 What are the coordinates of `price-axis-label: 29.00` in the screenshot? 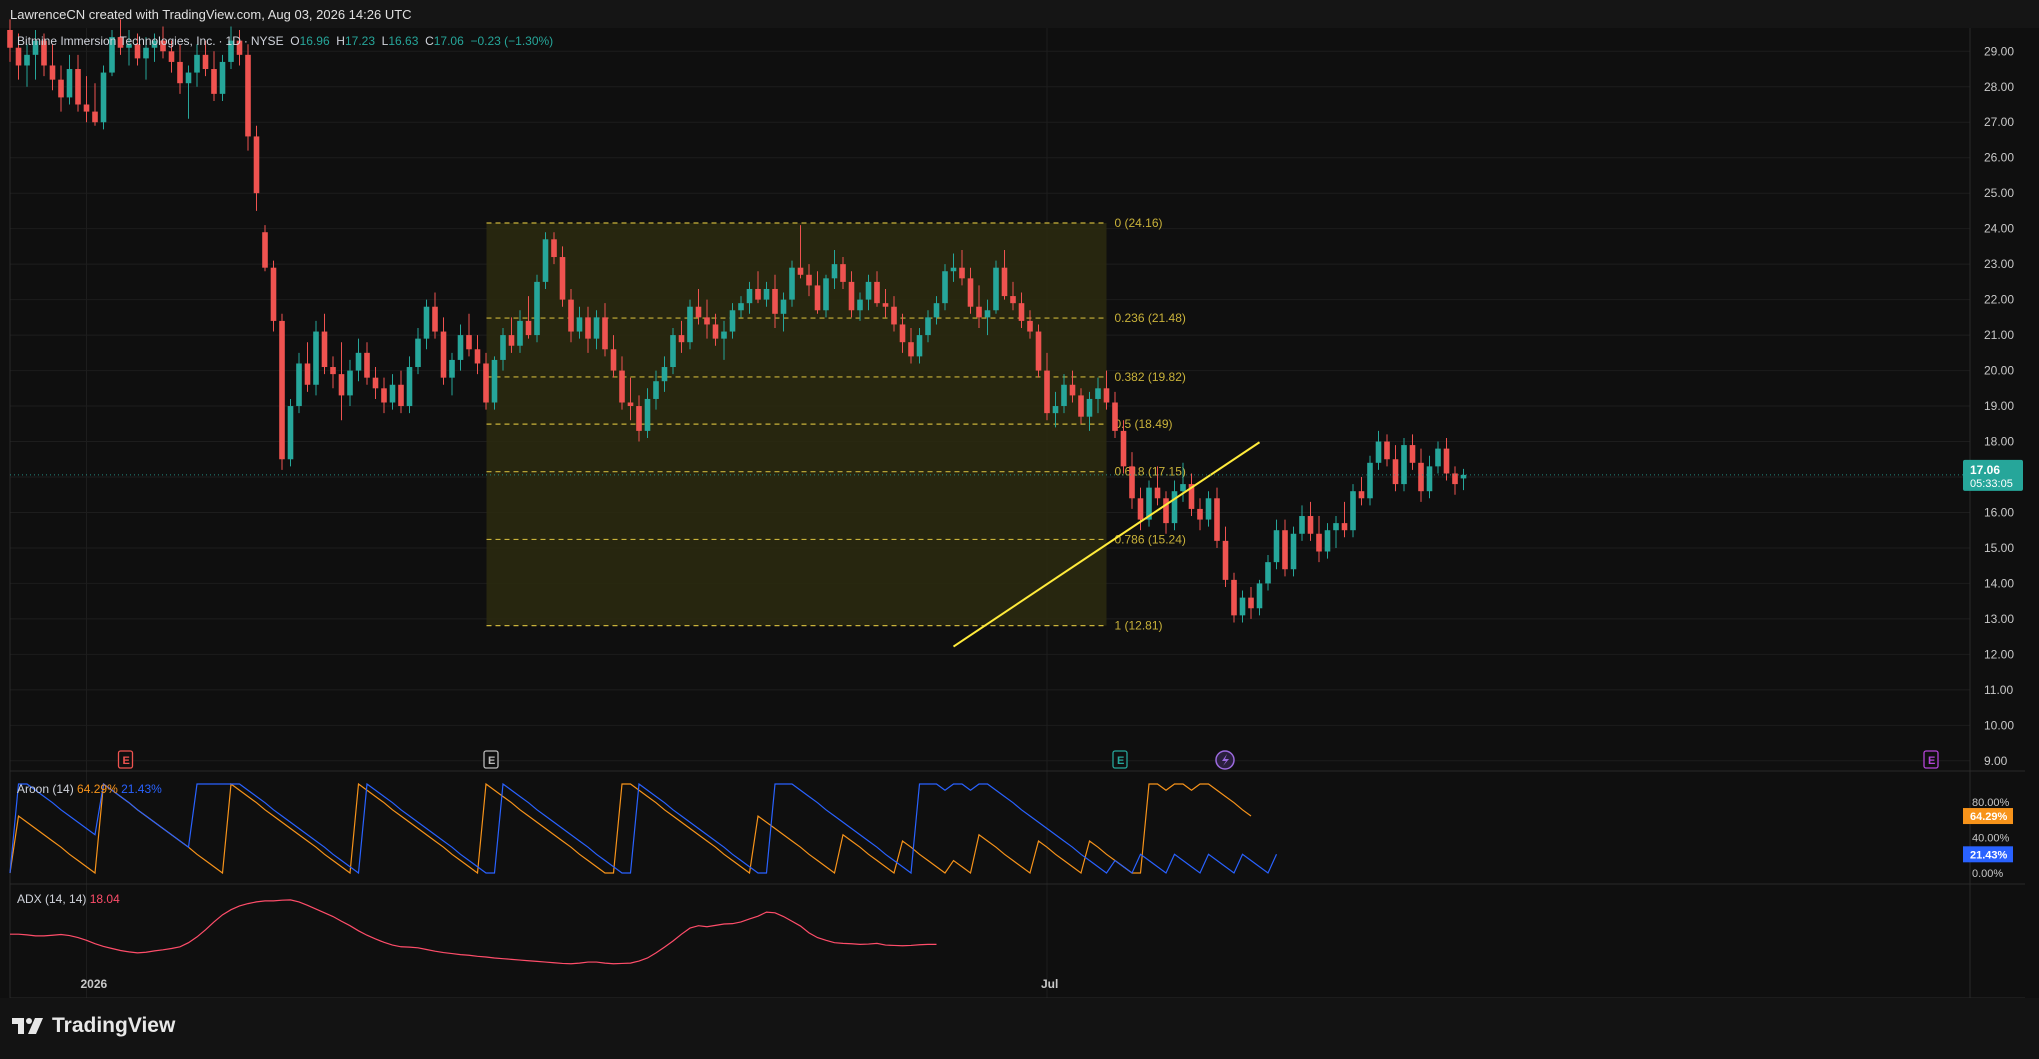 It's located at (1999, 51).